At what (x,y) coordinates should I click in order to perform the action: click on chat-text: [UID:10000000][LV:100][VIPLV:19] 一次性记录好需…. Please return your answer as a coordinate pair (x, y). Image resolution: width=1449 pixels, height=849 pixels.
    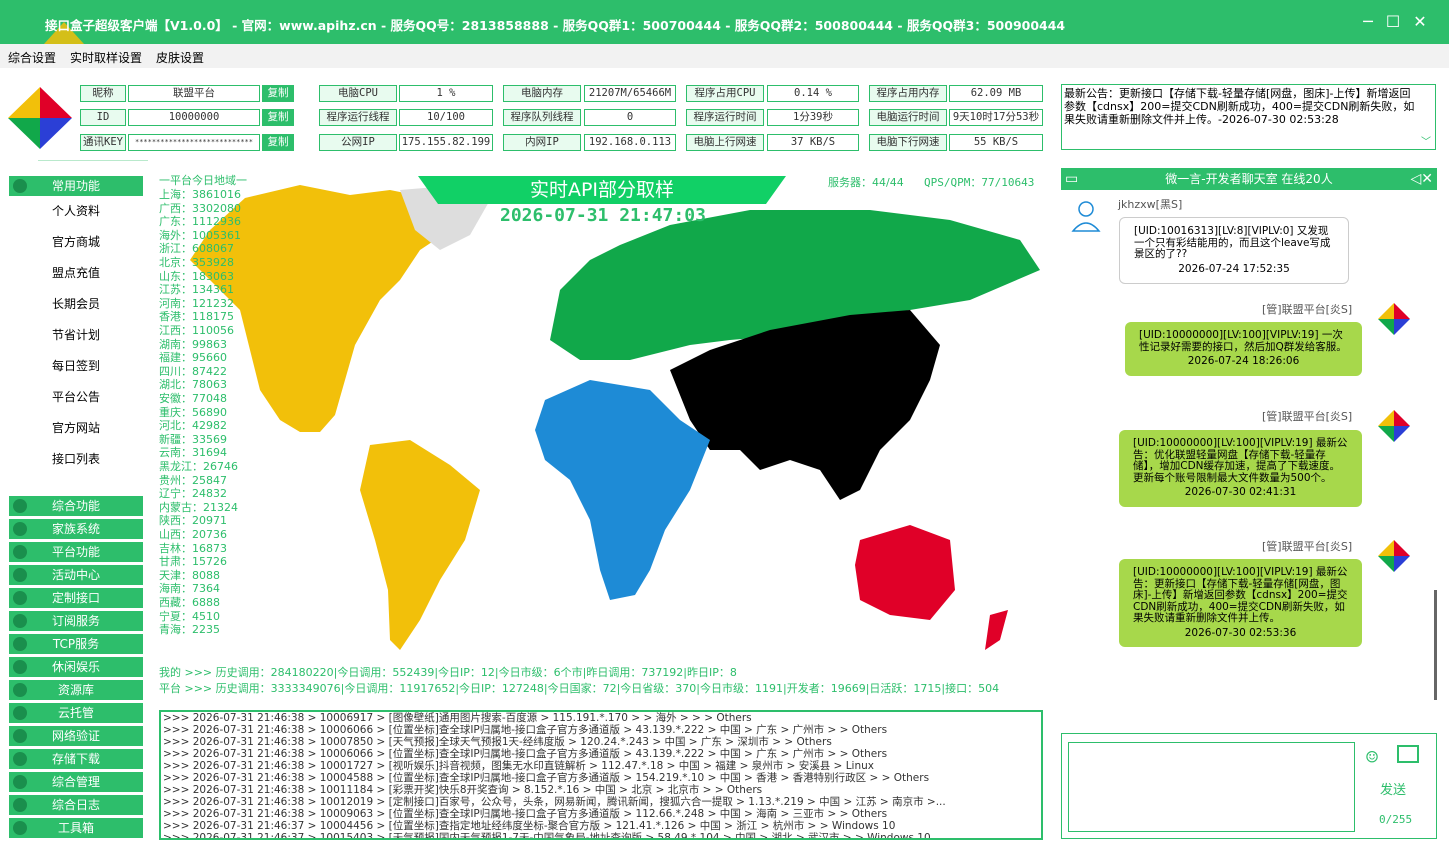
    Looking at the image, I should click on (1243, 341).